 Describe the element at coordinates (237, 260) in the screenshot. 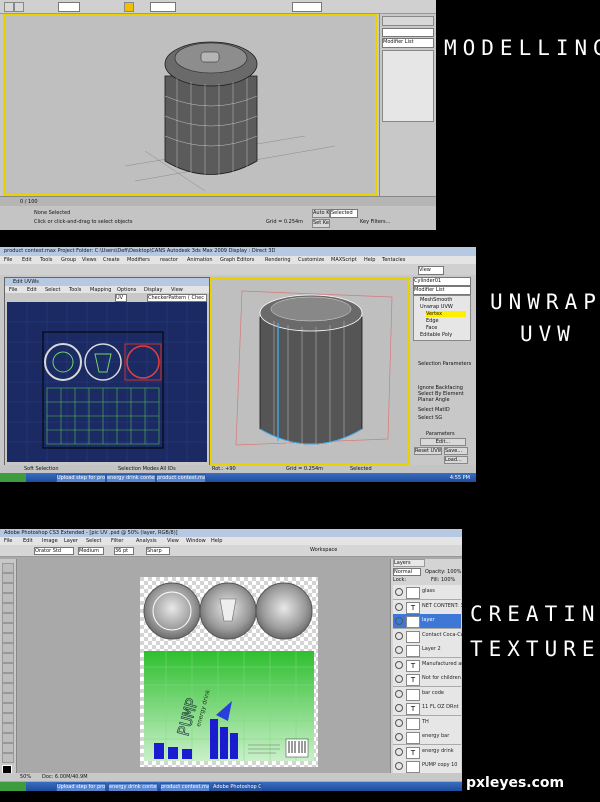

I see `menu-item: Graph Editors` at that location.